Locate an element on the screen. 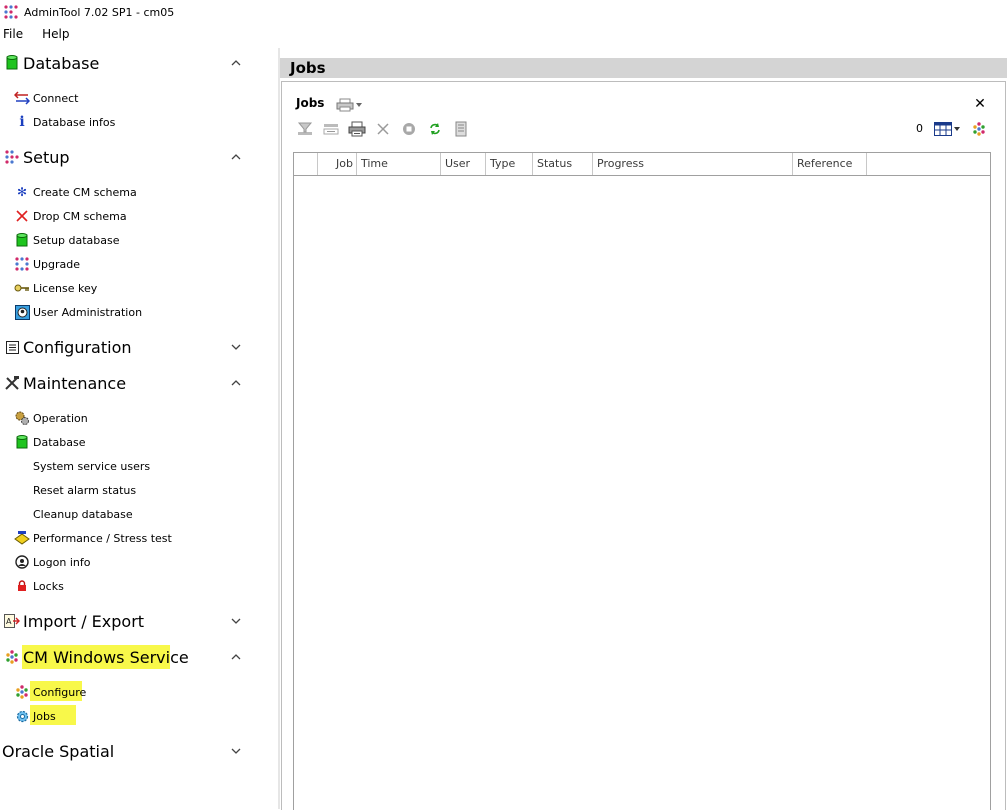 This screenshot has height=810, width=1007. print-dropdown-button is located at coordinates (349, 105).